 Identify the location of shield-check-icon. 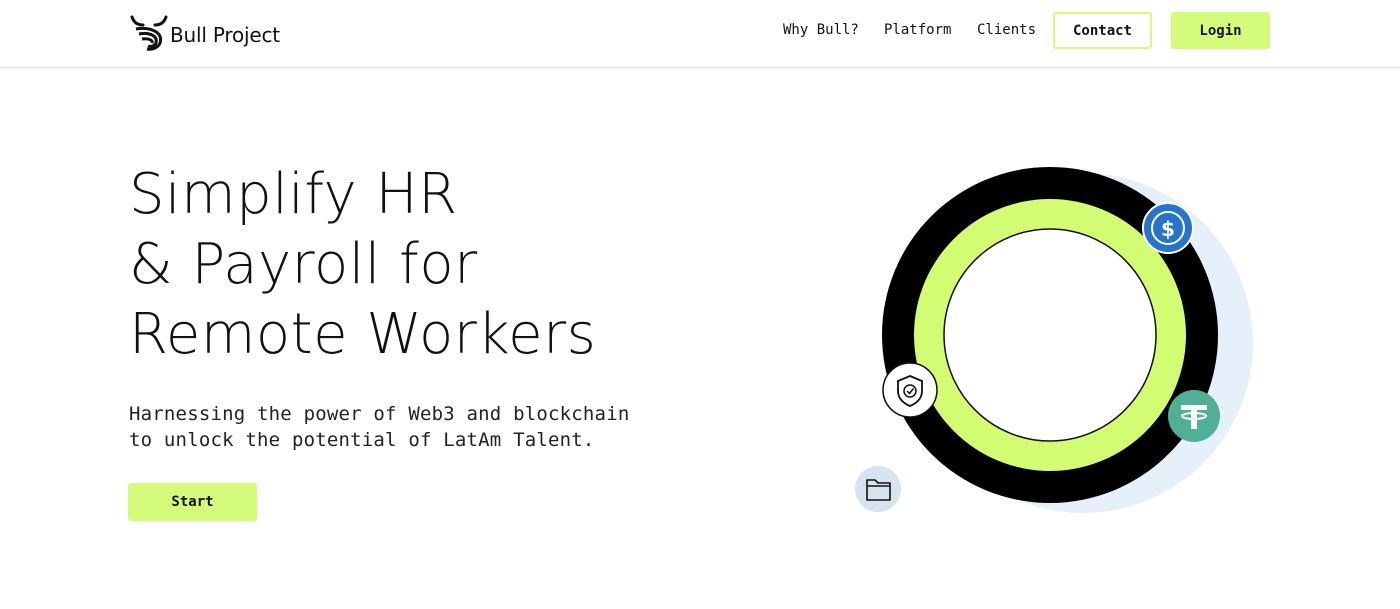
(910, 390).